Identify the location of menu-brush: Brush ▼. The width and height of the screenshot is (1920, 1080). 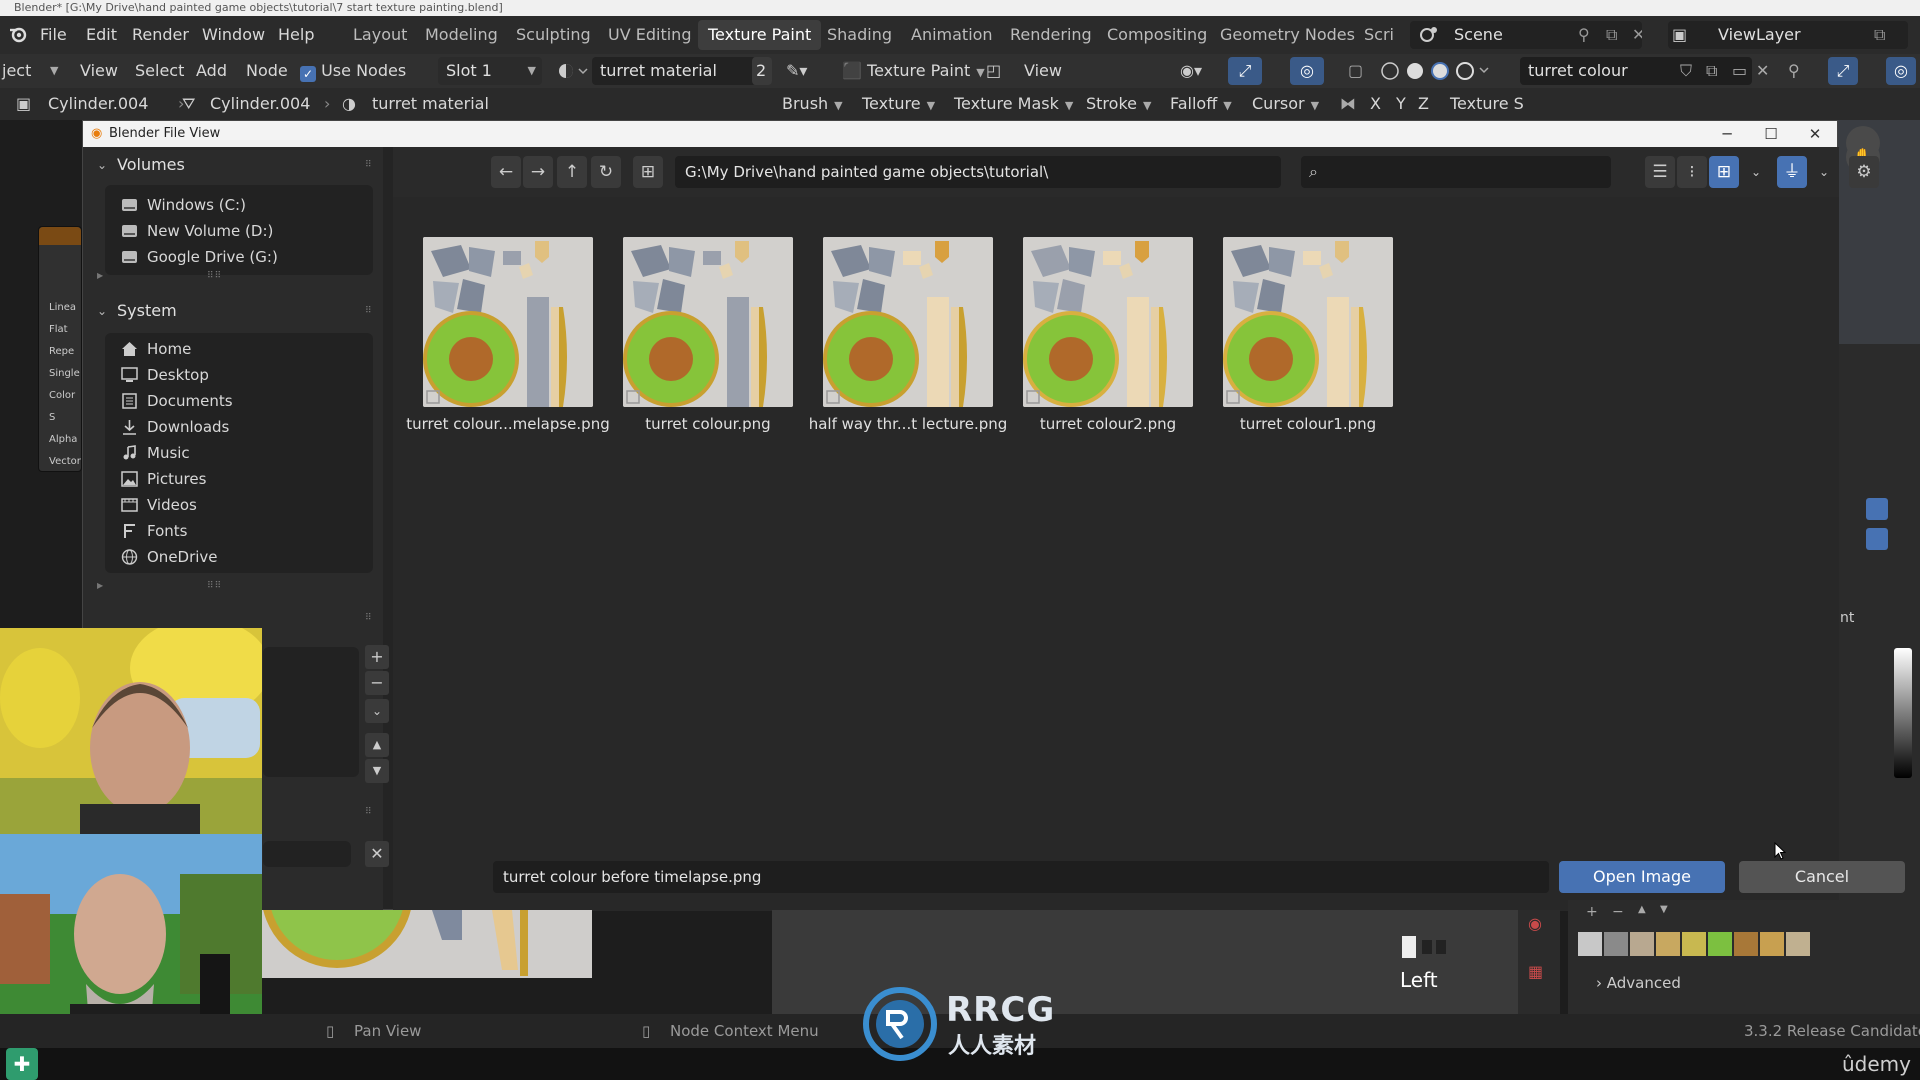
(812, 104).